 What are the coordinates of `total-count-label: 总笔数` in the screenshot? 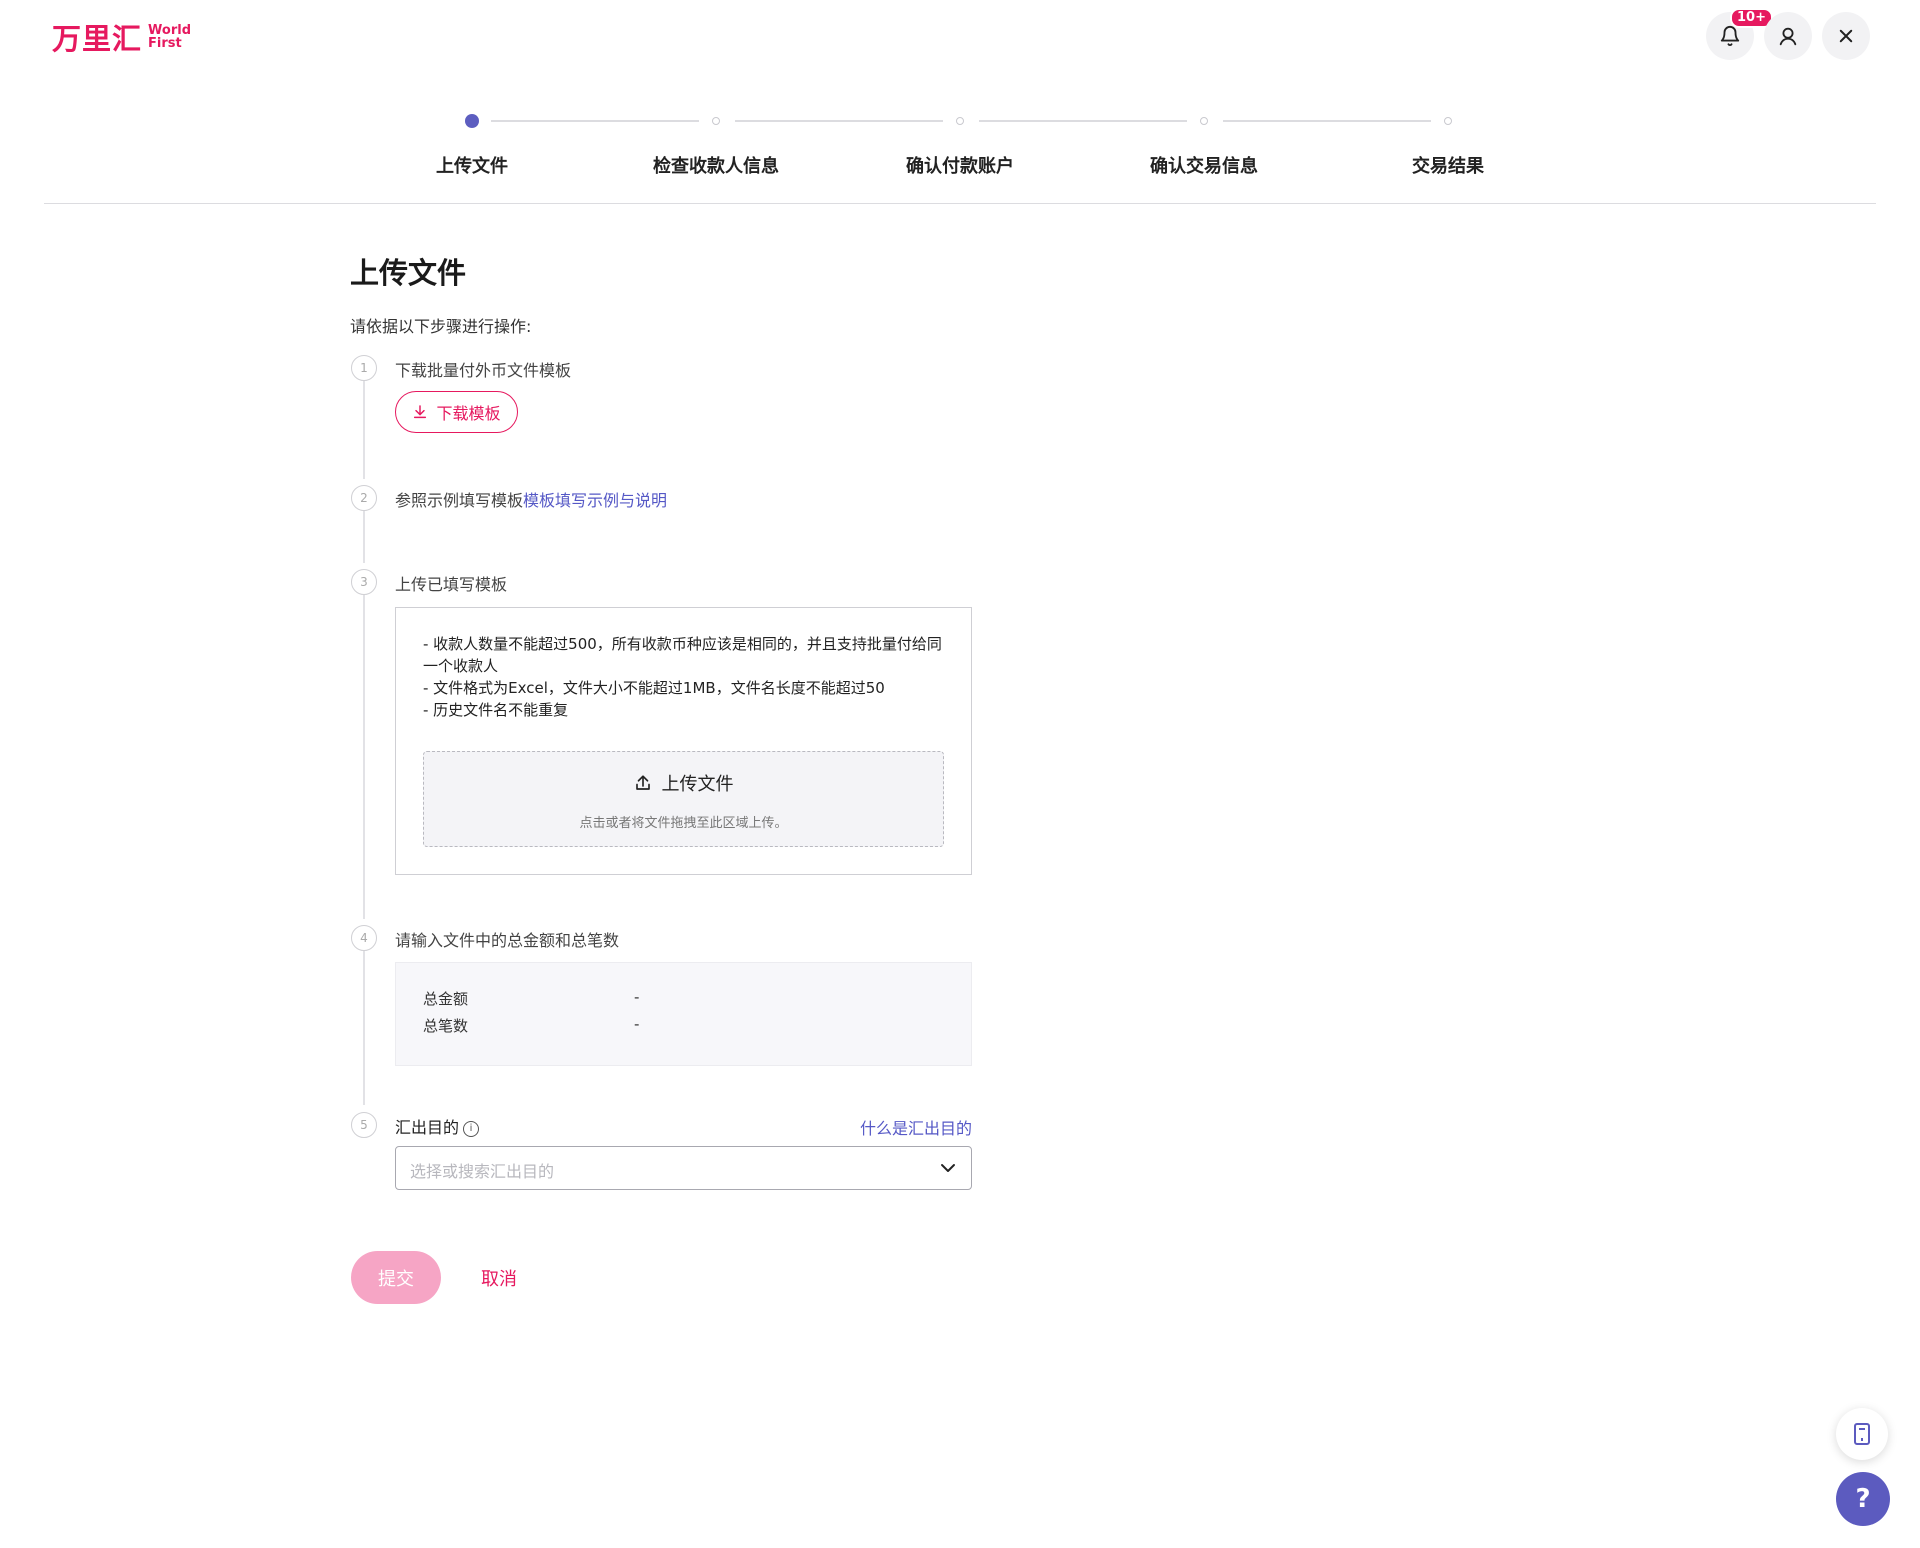 It's located at (446, 1026).